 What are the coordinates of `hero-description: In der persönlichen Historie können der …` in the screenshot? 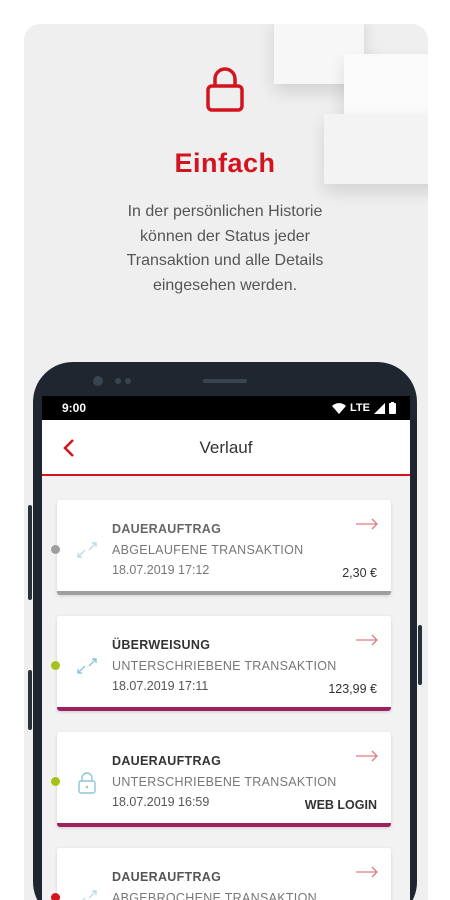 It's located at (225, 249).